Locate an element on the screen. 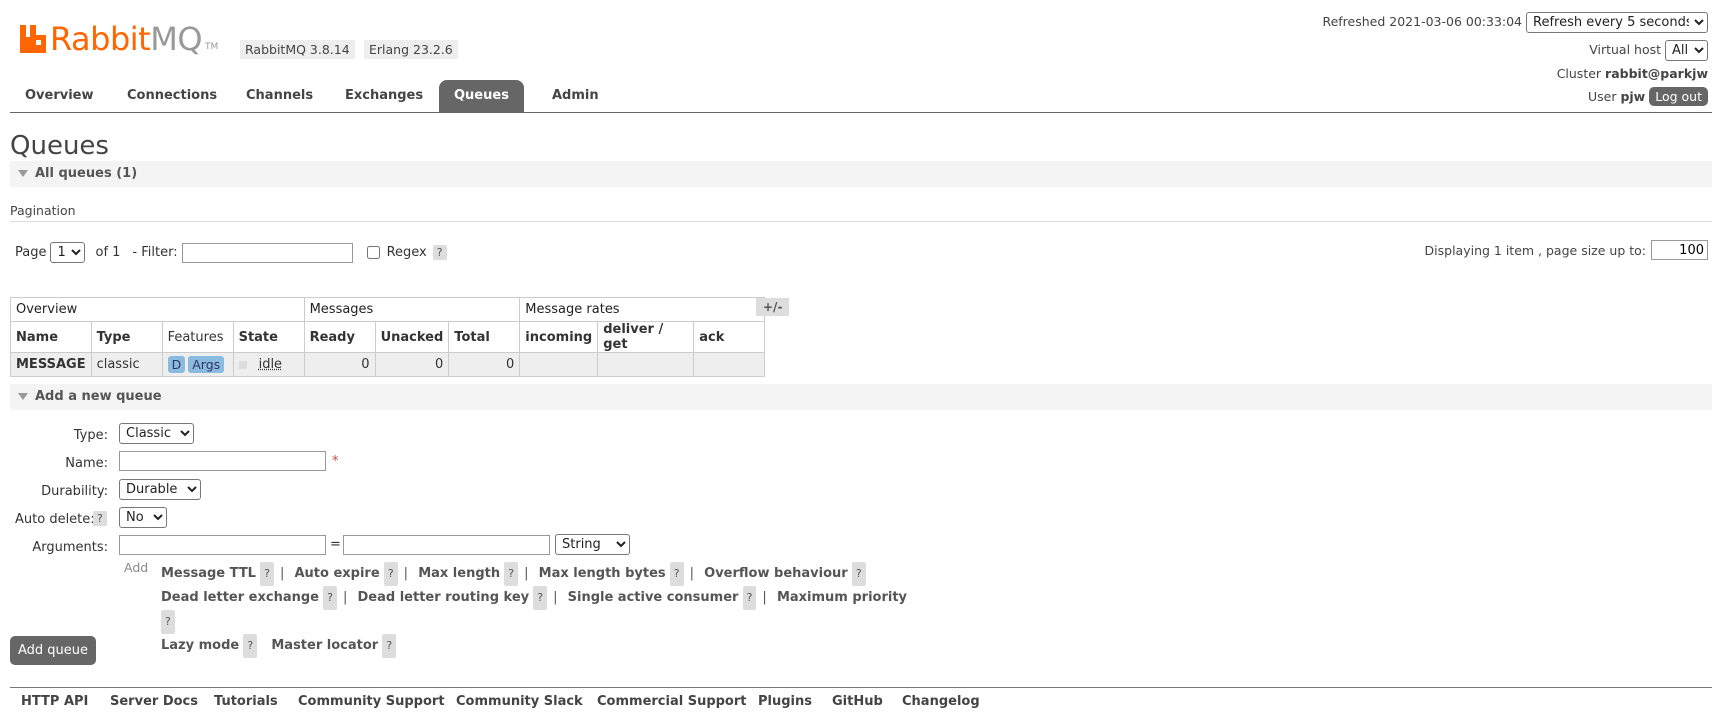  table-group-row: Overview Messages Message rates is located at coordinates (388, 309).